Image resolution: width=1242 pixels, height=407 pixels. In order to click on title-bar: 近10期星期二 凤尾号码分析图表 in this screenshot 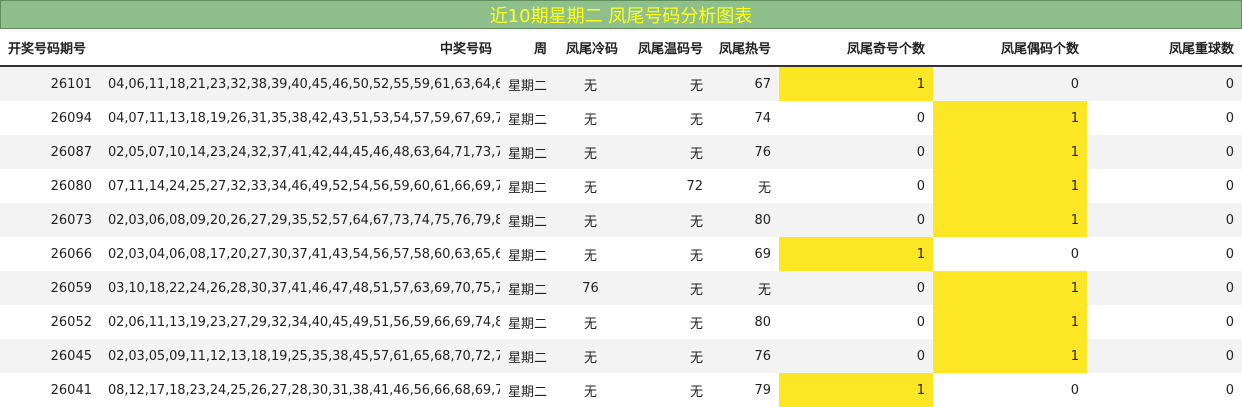, I will do `click(621, 14)`.